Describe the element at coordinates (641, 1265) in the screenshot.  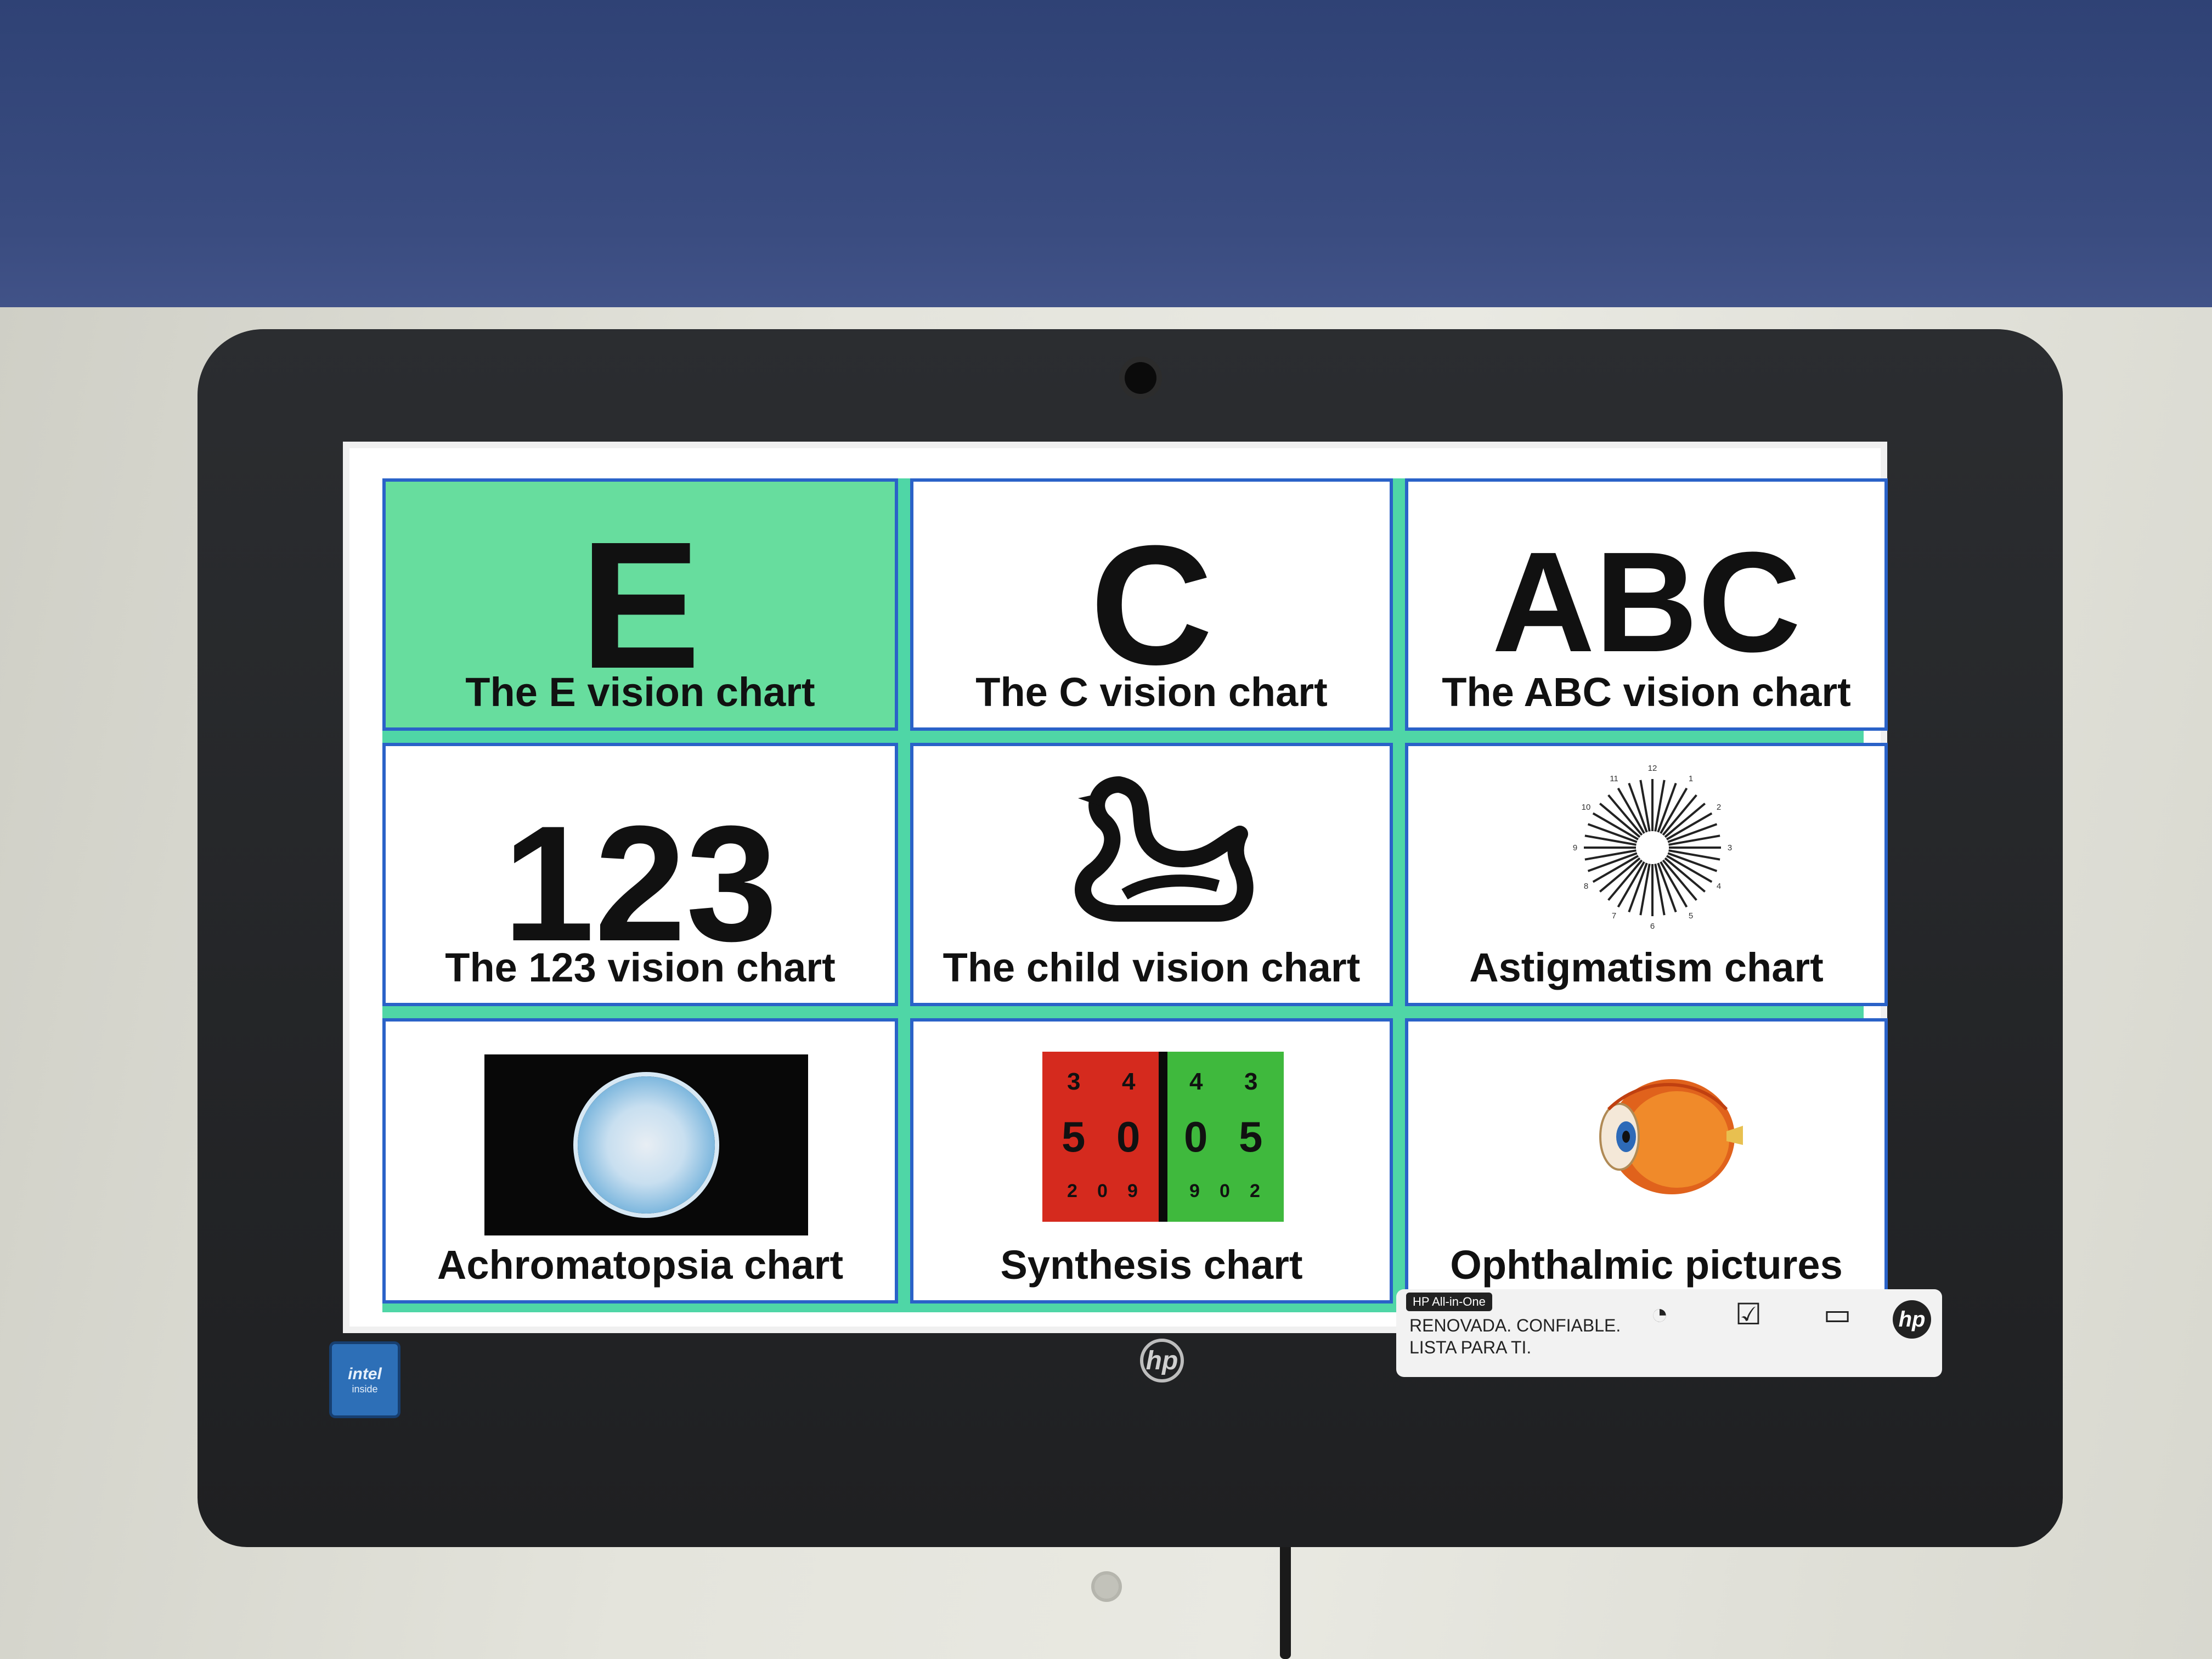
I see `tile-label: Achromatopsia chart` at that location.